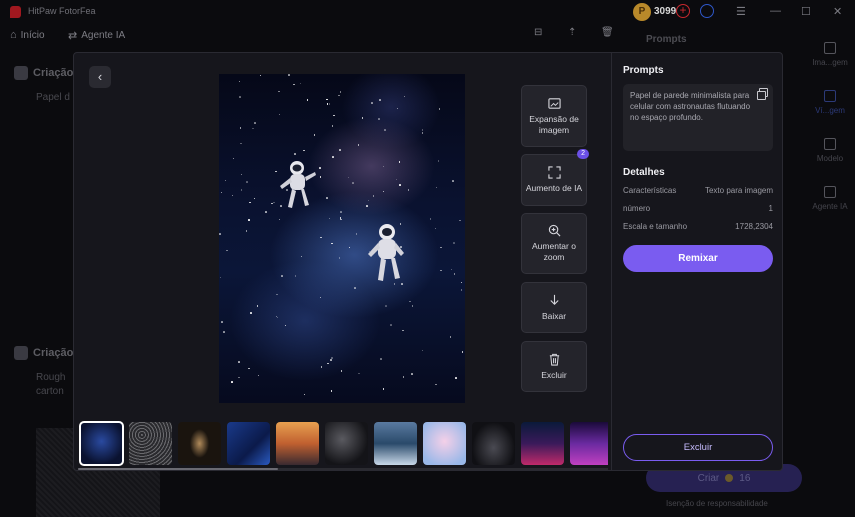 The image size is (855, 517). I want to click on thumbnail-astronauts, so click(101, 443).